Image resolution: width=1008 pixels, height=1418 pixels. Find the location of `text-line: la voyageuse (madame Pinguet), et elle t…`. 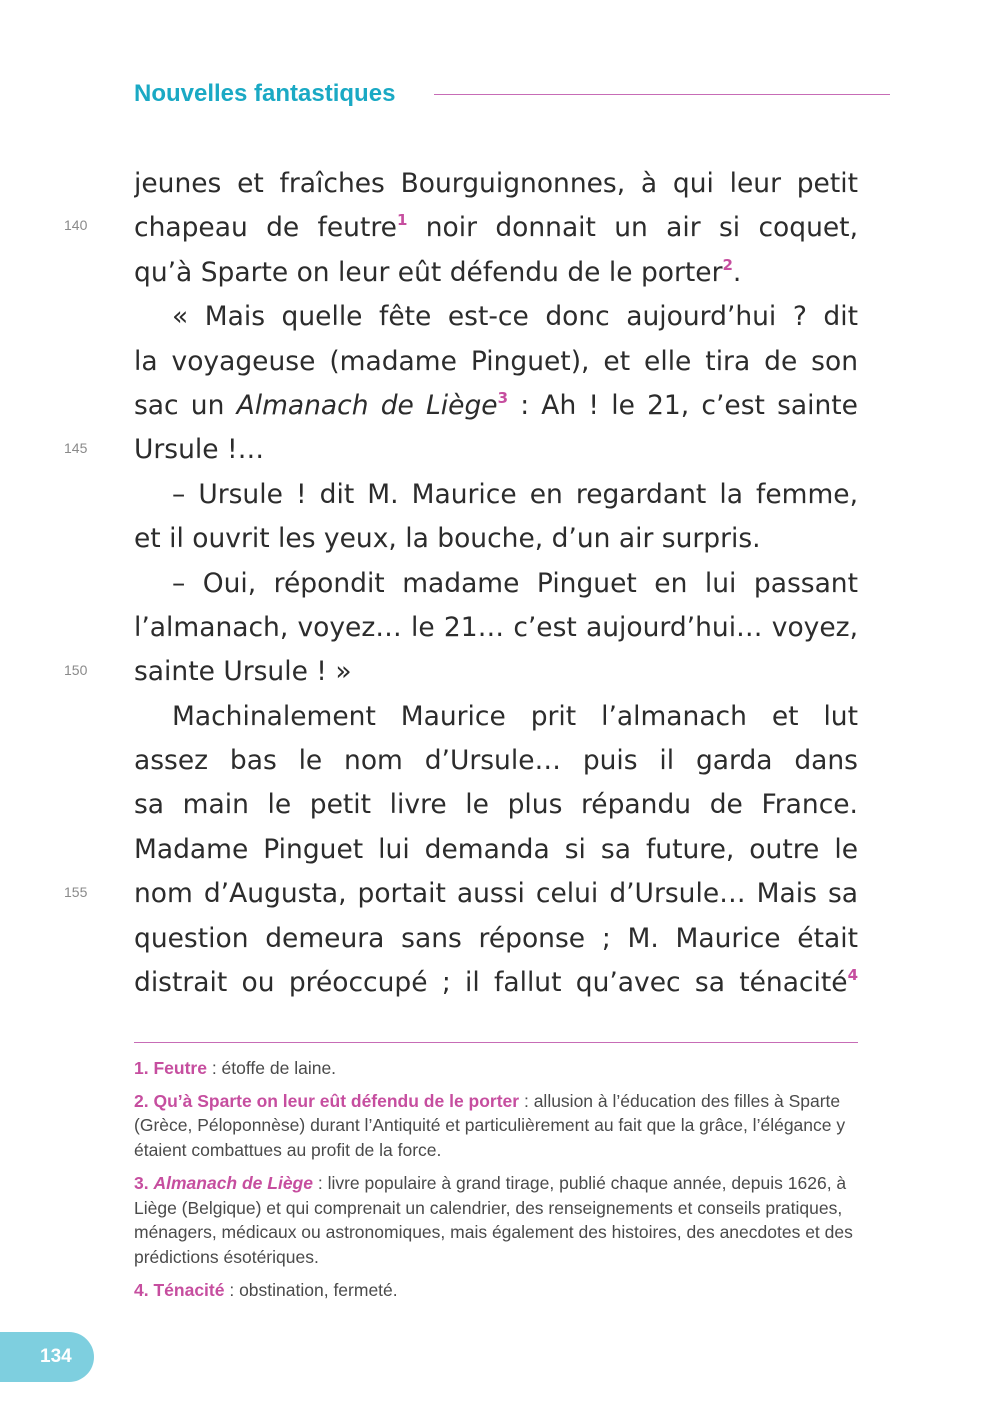

text-line: la voyageuse (madame Pinguet), et elle t… is located at coordinates (496, 361).